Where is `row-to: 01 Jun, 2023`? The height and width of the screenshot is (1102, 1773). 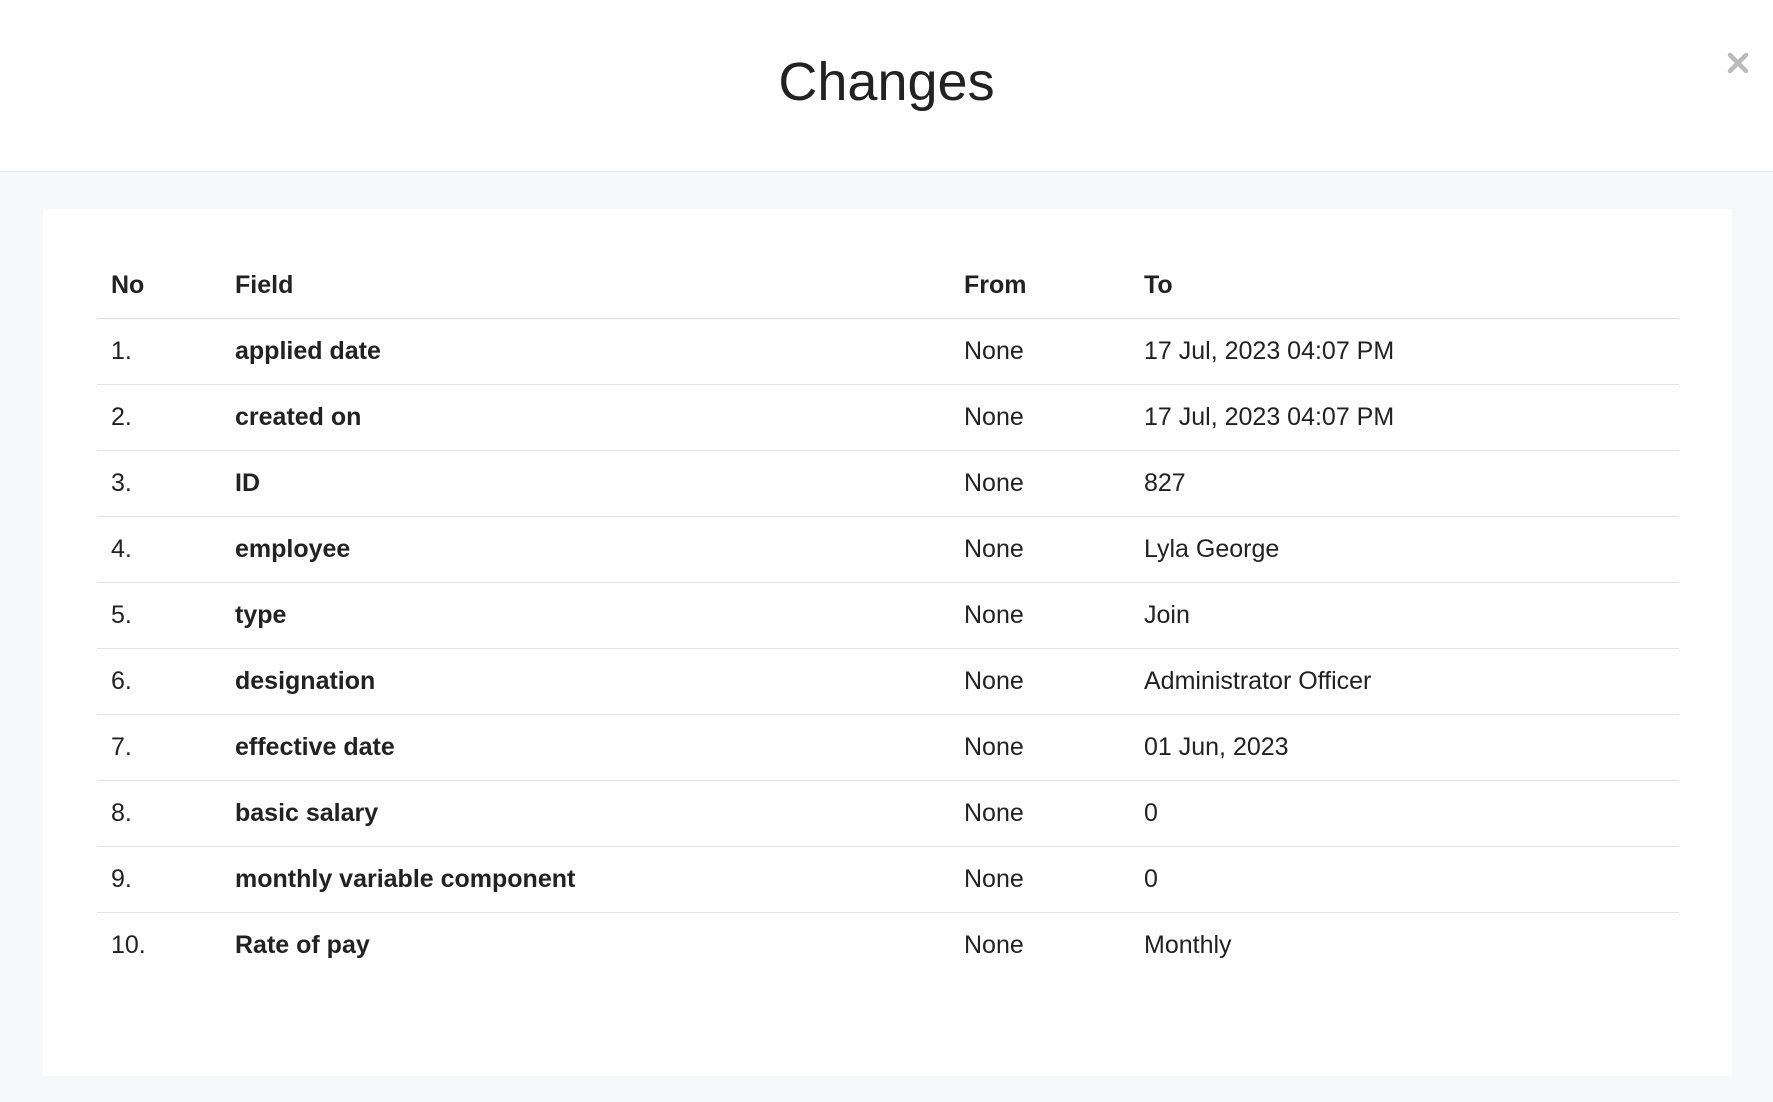
row-to: 01 Jun, 2023 is located at coordinates (1404, 747).